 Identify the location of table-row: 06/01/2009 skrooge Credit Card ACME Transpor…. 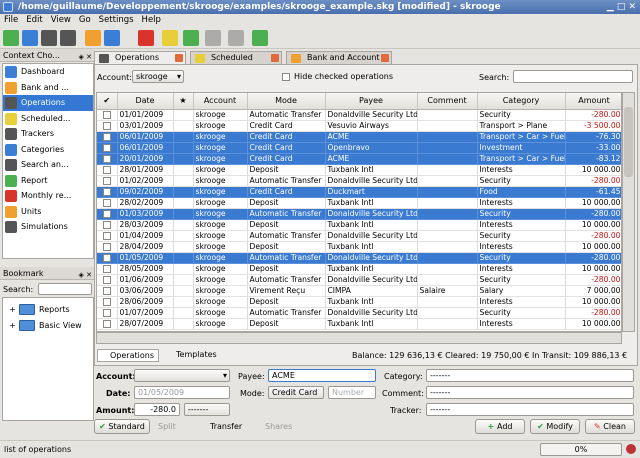
(359, 137).